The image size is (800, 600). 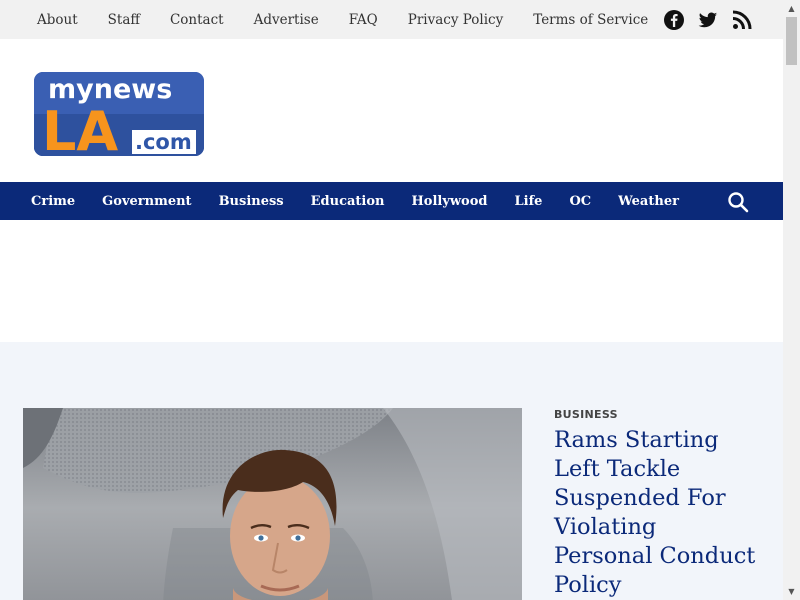 What do you see at coordinates (742, 20) in the screenshot?
I see `rss-icon` at bounding box center [742, 20].